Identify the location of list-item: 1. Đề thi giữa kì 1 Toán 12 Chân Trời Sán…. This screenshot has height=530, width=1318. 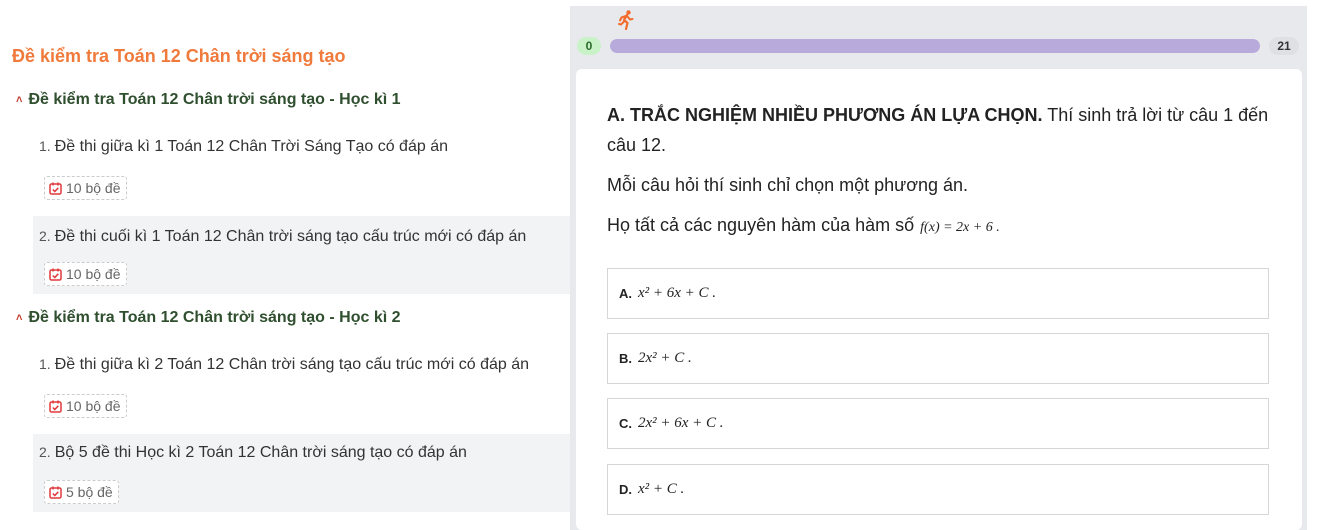
(301, 165).